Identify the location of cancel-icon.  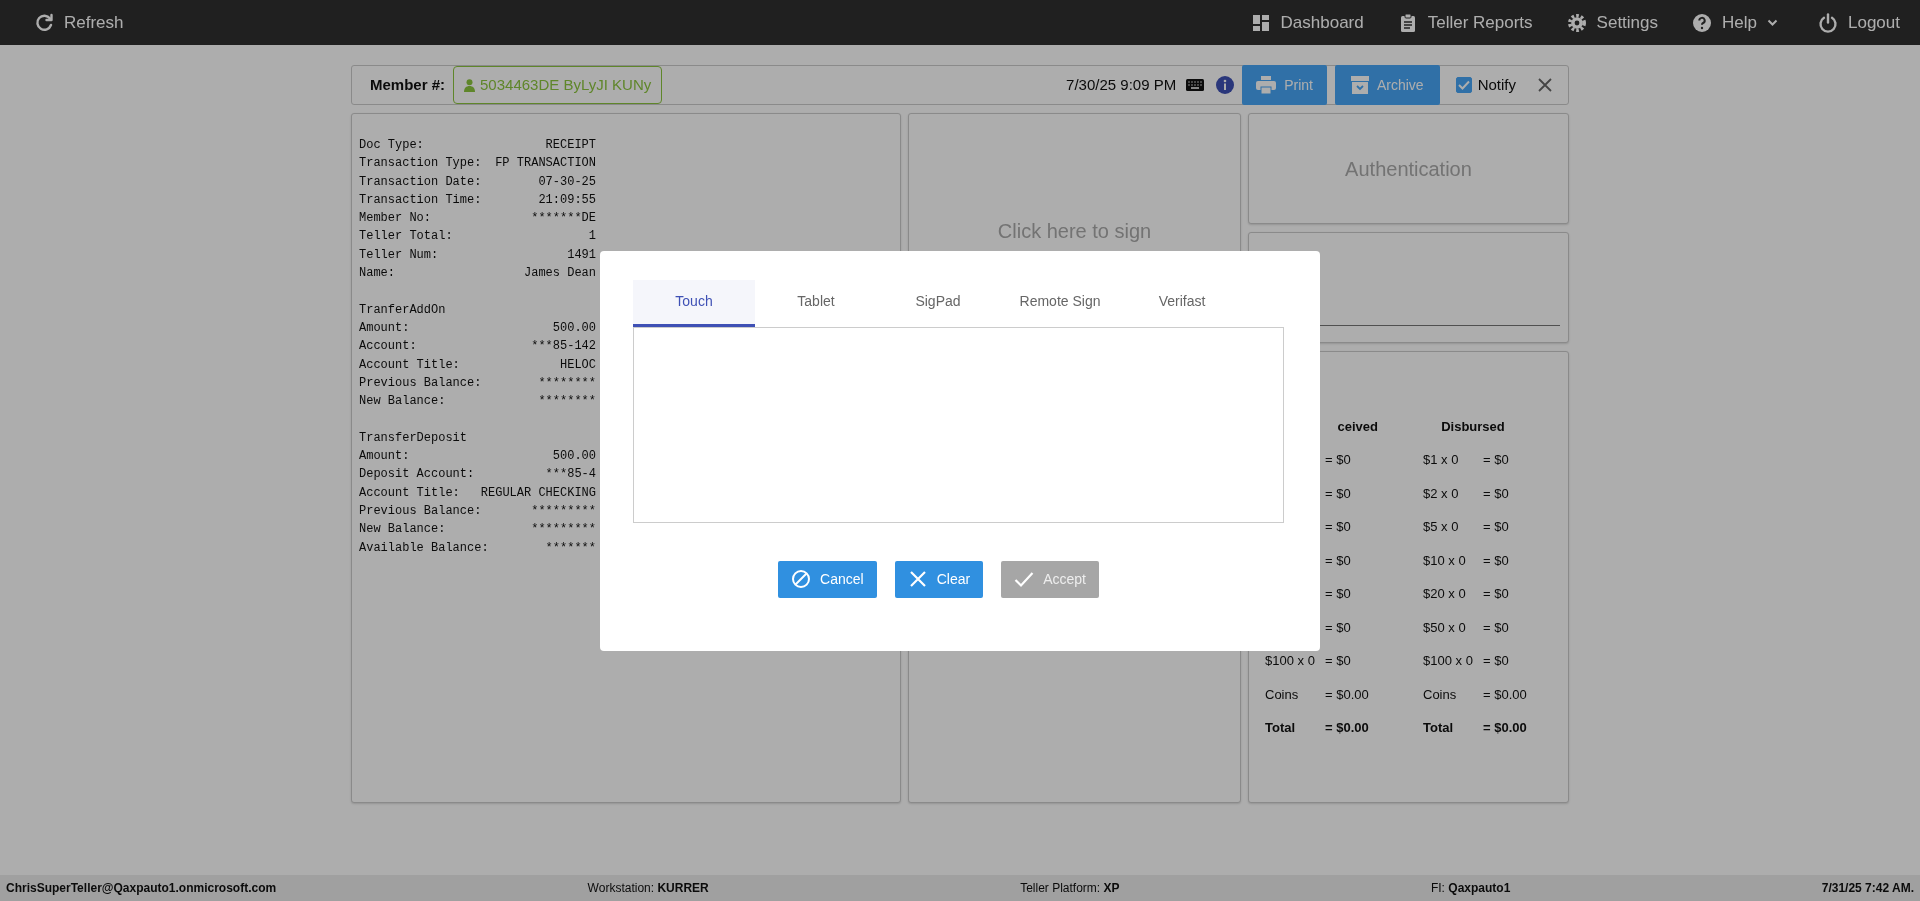
(801, 579).